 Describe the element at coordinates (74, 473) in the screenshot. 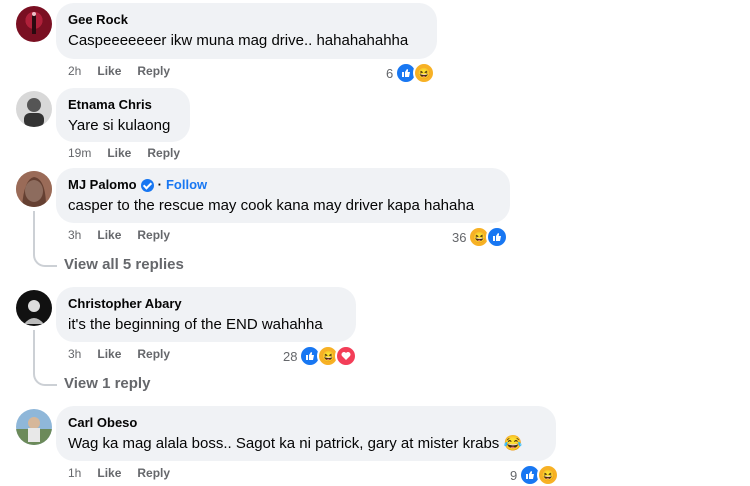

I see `comment-time: 1h` at that location.